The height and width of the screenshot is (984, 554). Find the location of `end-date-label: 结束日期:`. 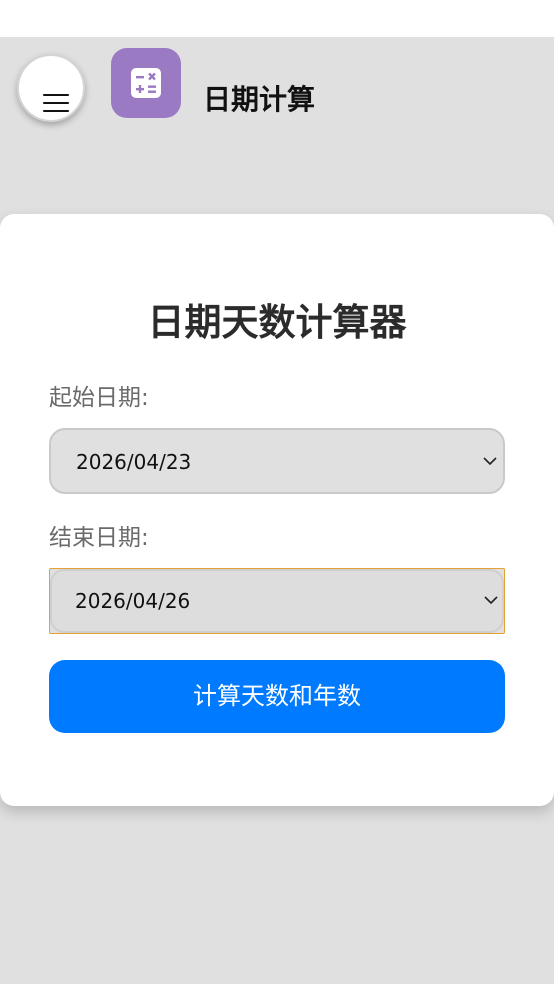

end-date-label: 结束日期: is located at coordinates (99, 538).